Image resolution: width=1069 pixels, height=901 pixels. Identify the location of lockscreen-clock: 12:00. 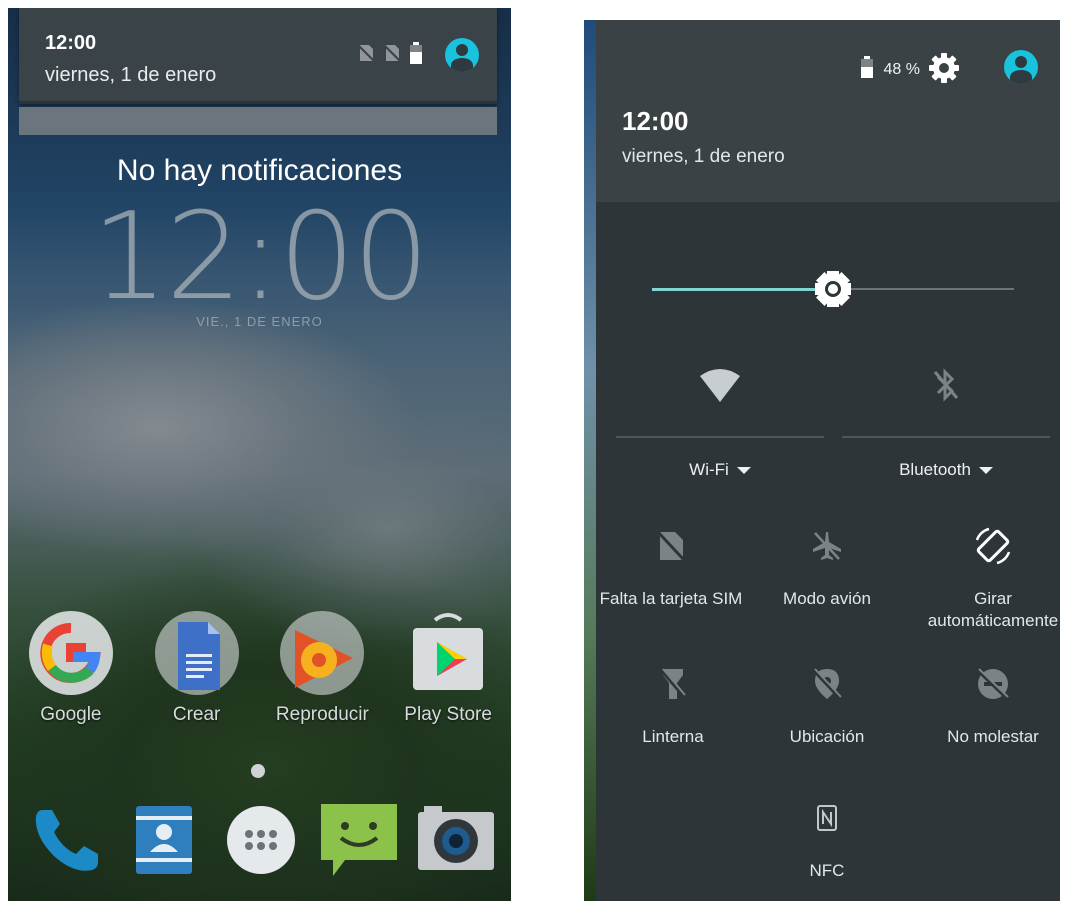
(260, 257).